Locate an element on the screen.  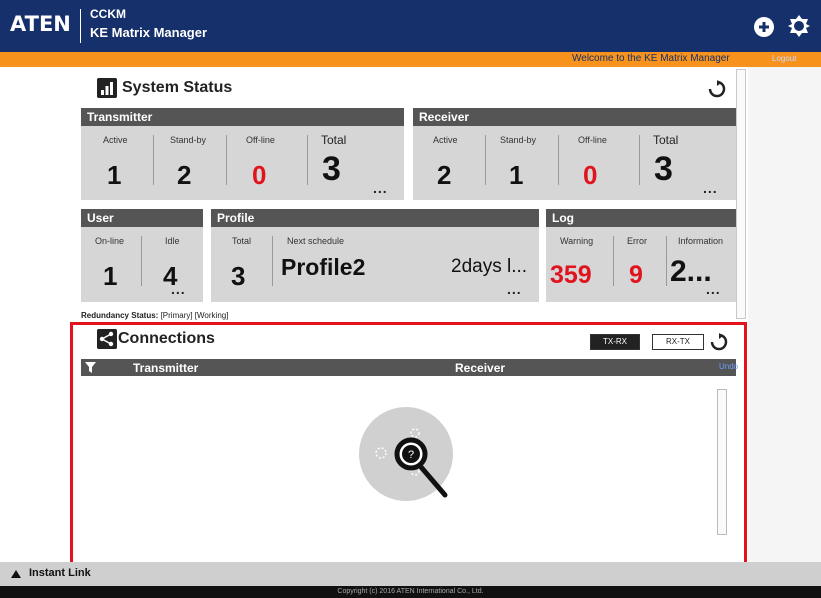
rx-offline-value: 0 is located at coordinates (590, 175).